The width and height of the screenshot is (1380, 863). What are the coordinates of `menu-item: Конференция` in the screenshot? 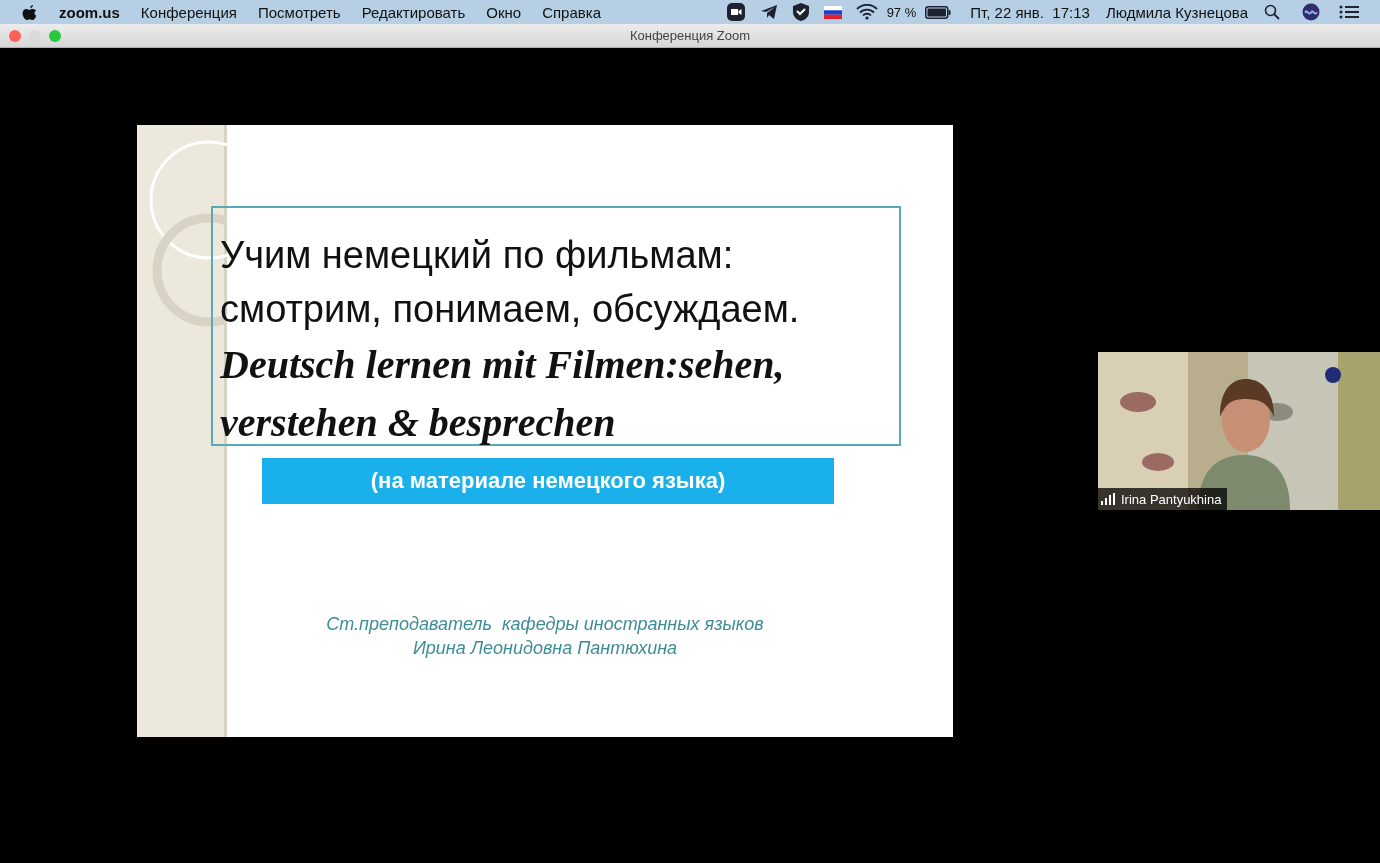 It's located at (188, 12).